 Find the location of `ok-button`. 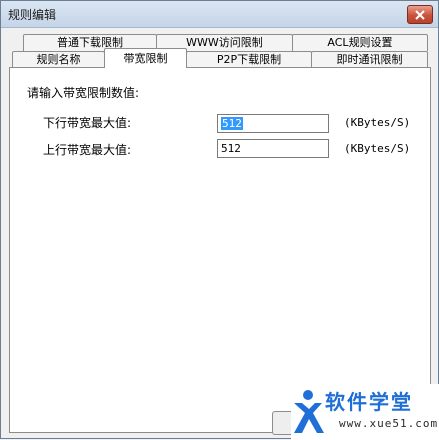

ok-button is located at coordinates (282, 423).